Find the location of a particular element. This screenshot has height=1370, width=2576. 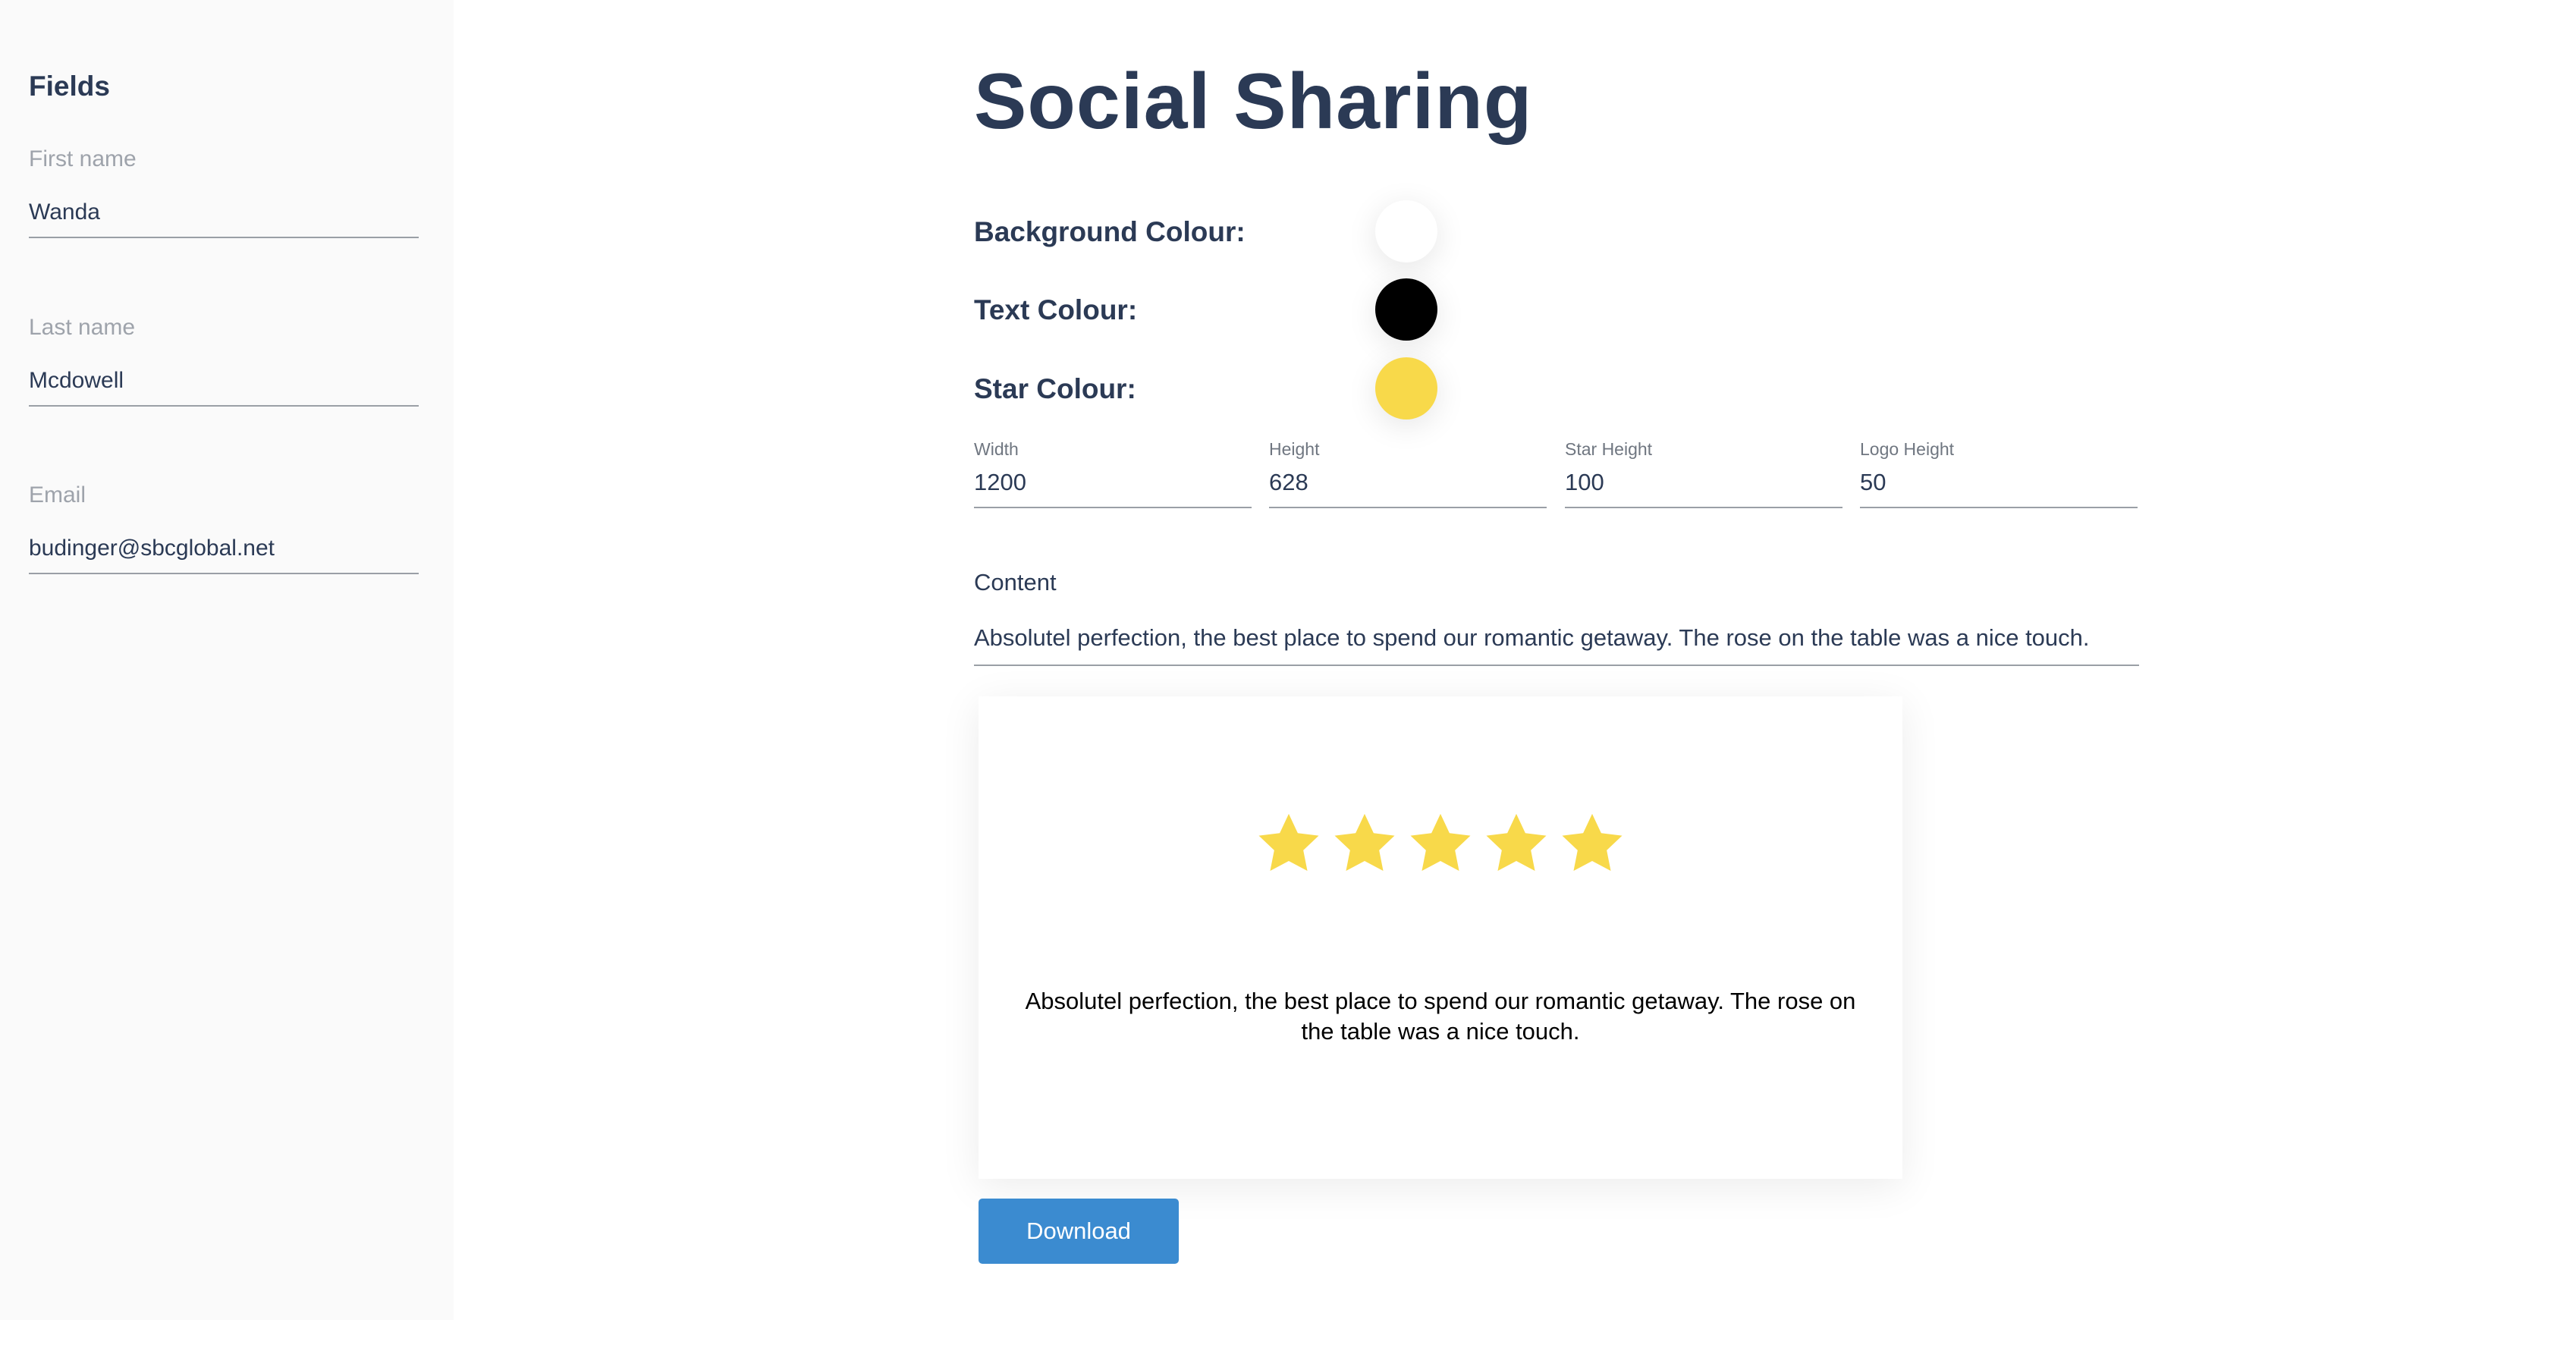

text-colour-label: Text Colour: is located at coordinates (1056, 309).